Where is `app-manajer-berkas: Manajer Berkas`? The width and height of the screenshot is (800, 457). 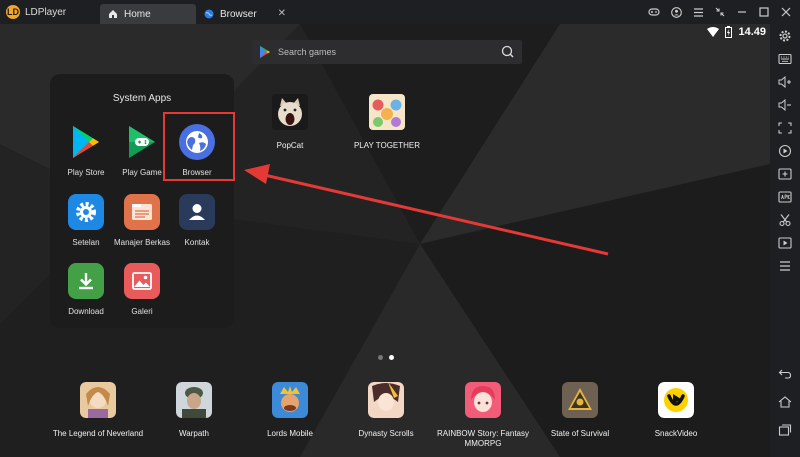 app-manajer-berkas: Manajer Berkas is located at coordinates (142, 220).